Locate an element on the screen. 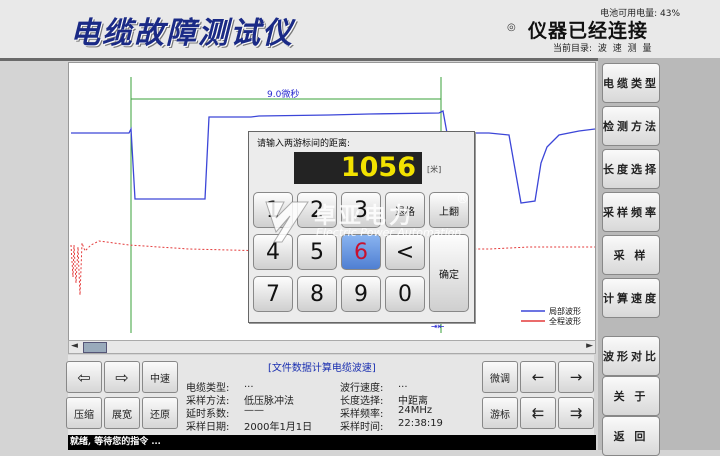 Image resolution: width=720 pixels, height=456 pixels. info-title: [文件数据计算电缆波速] is located at coordinates (322, 368).